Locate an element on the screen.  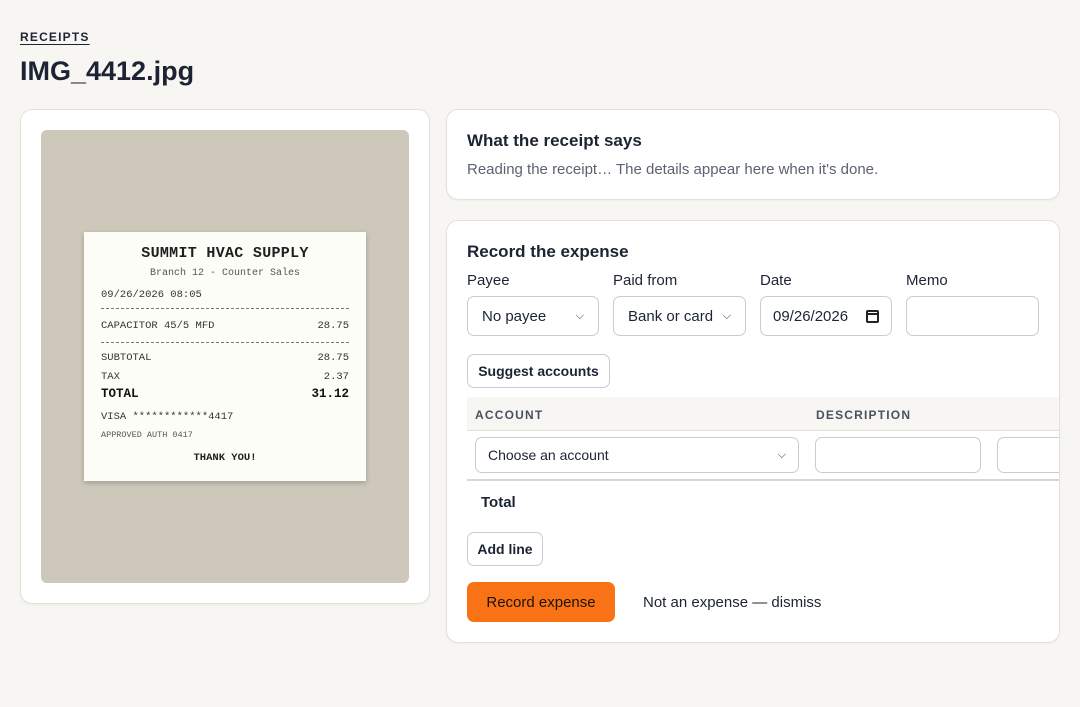
record-expense-button: Record expense is located at coordinates (541, 602).